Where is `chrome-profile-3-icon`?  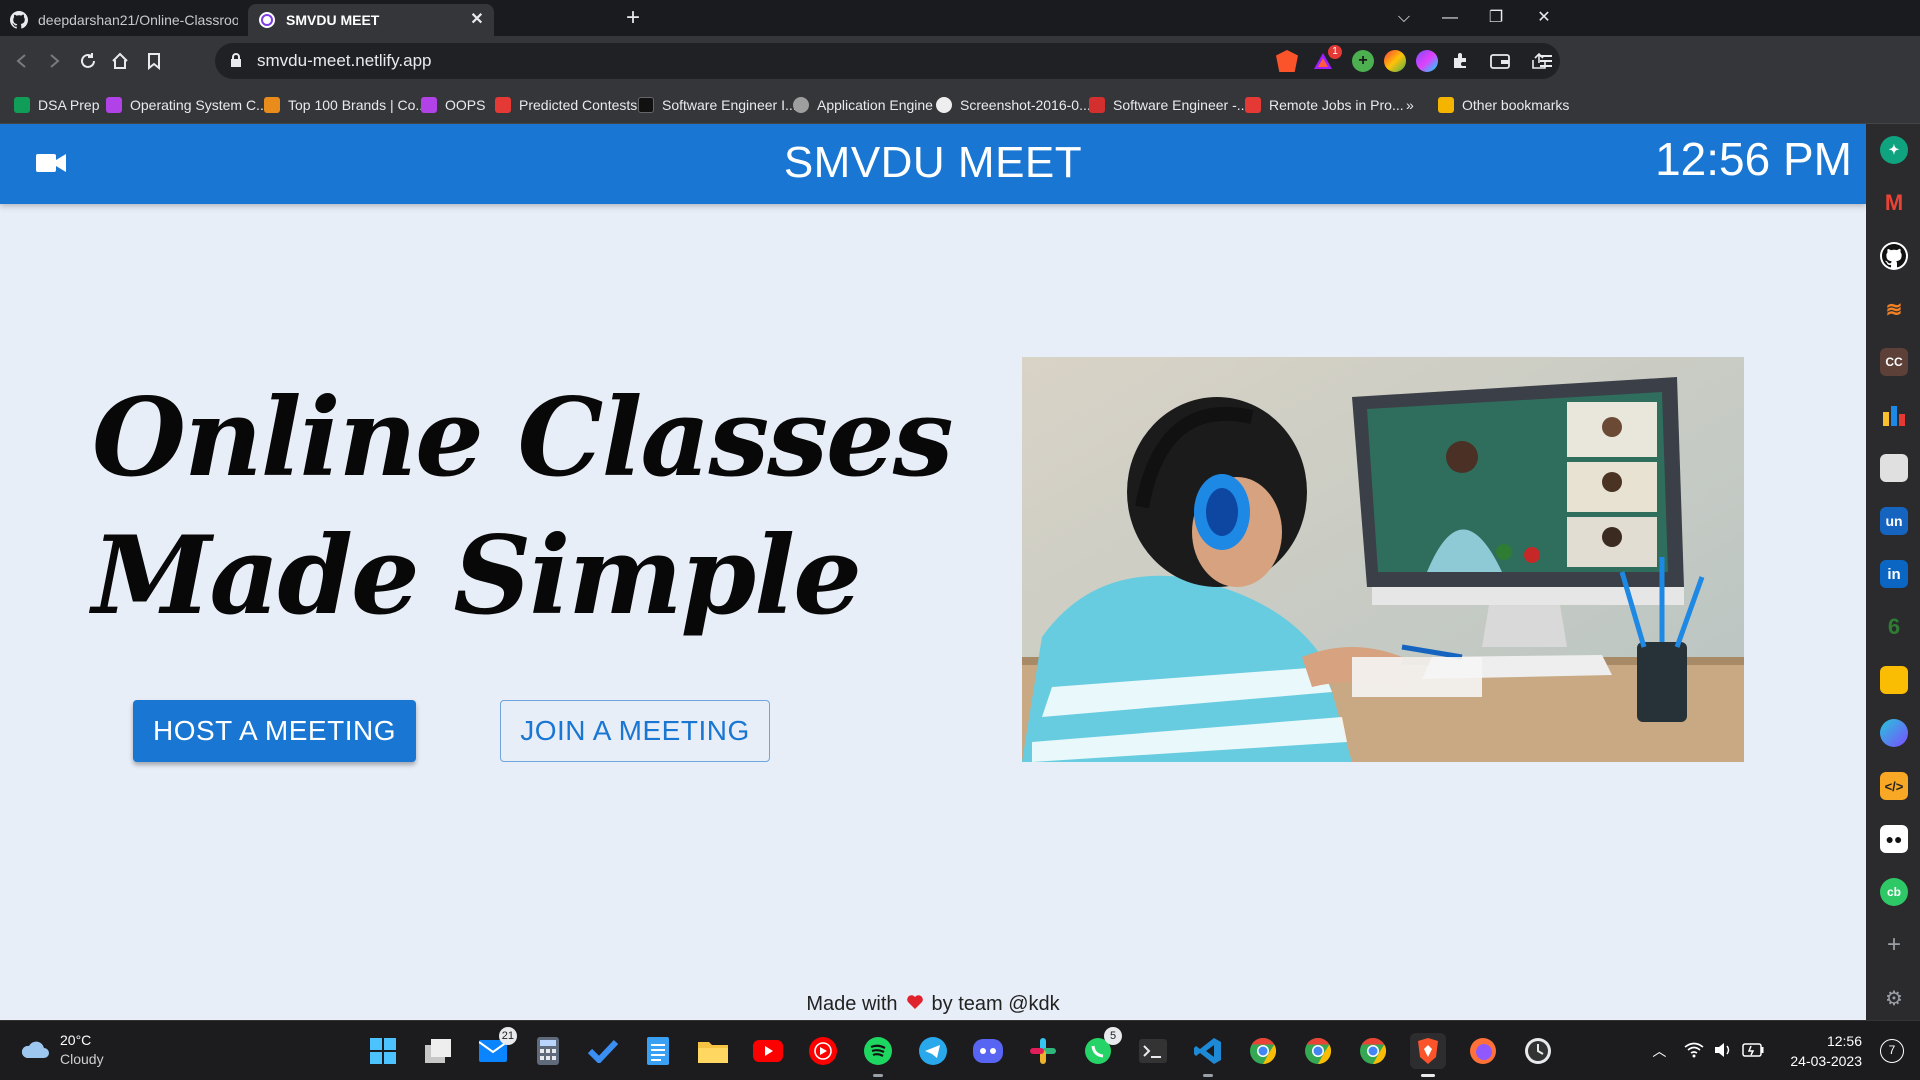 chrome-profile-3-icon is located at coordinates (1373, 1051).